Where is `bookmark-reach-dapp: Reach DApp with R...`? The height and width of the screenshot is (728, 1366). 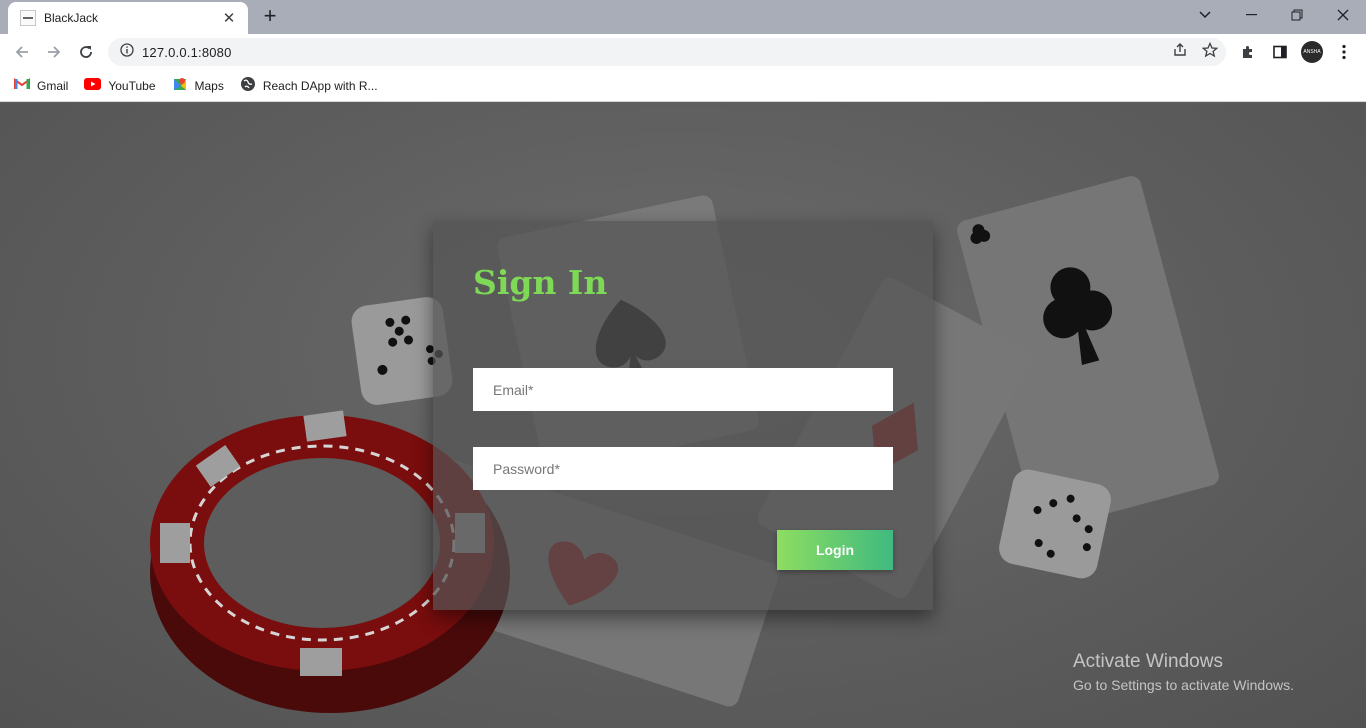
bookmark-reach-dapp: Reach DApp with R... is located at coordinates (309, 85).